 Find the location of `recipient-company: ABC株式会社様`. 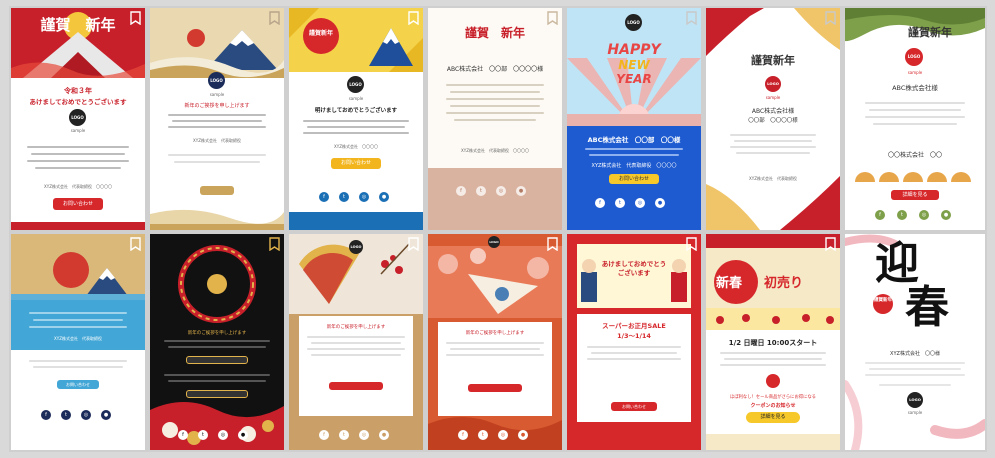

recipient-company: ABC株式会社様 is located at coordinates (915, 88).